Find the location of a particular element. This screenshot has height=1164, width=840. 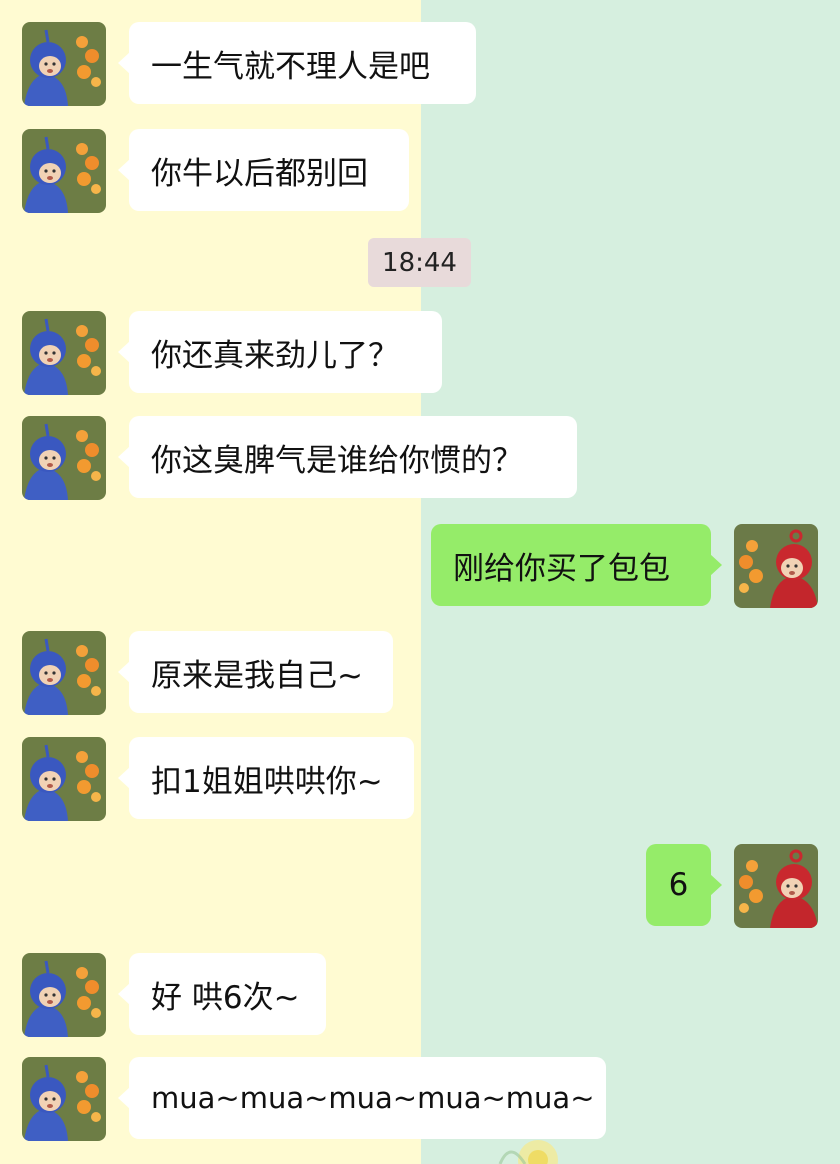

incoming-message-bubble: 好 哄6次~ is located at coordinates (222, 994).